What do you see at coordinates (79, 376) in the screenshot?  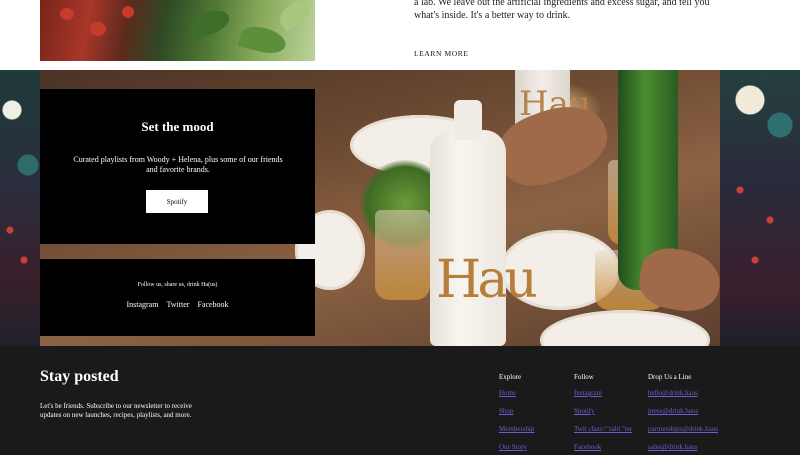 I see `stay-posted-title: Stay posted` at bounding box center [79, 376].